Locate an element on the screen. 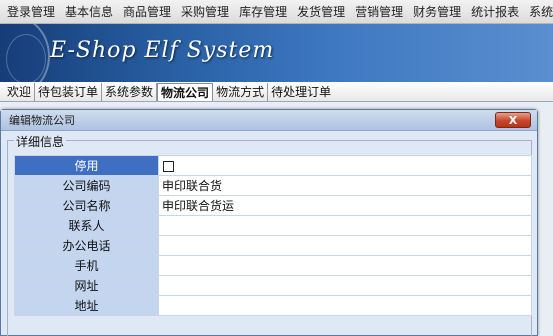  website-field is located at coordinates (345, 285).